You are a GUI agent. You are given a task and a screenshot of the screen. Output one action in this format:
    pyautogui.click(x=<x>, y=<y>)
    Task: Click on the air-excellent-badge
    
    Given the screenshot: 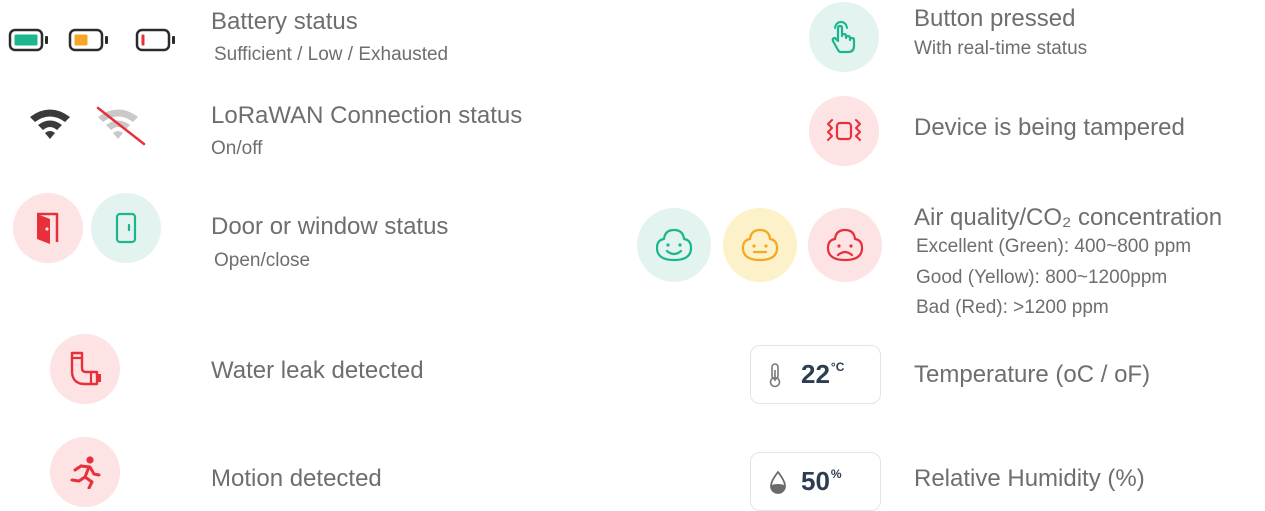 What is the action you would take?
    pyautogui.click(x=674, y=245)
    